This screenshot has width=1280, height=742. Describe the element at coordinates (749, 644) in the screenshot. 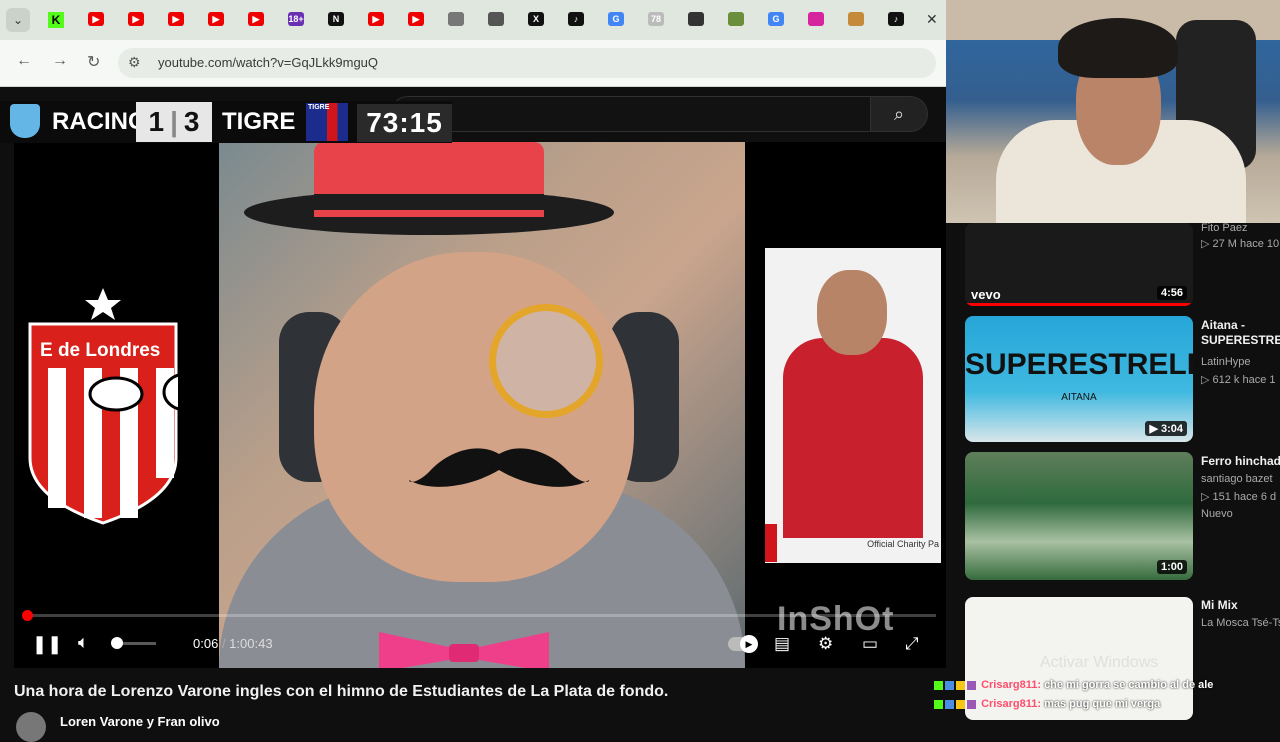

I see `autoplay-play-icon: ▶` at that location.